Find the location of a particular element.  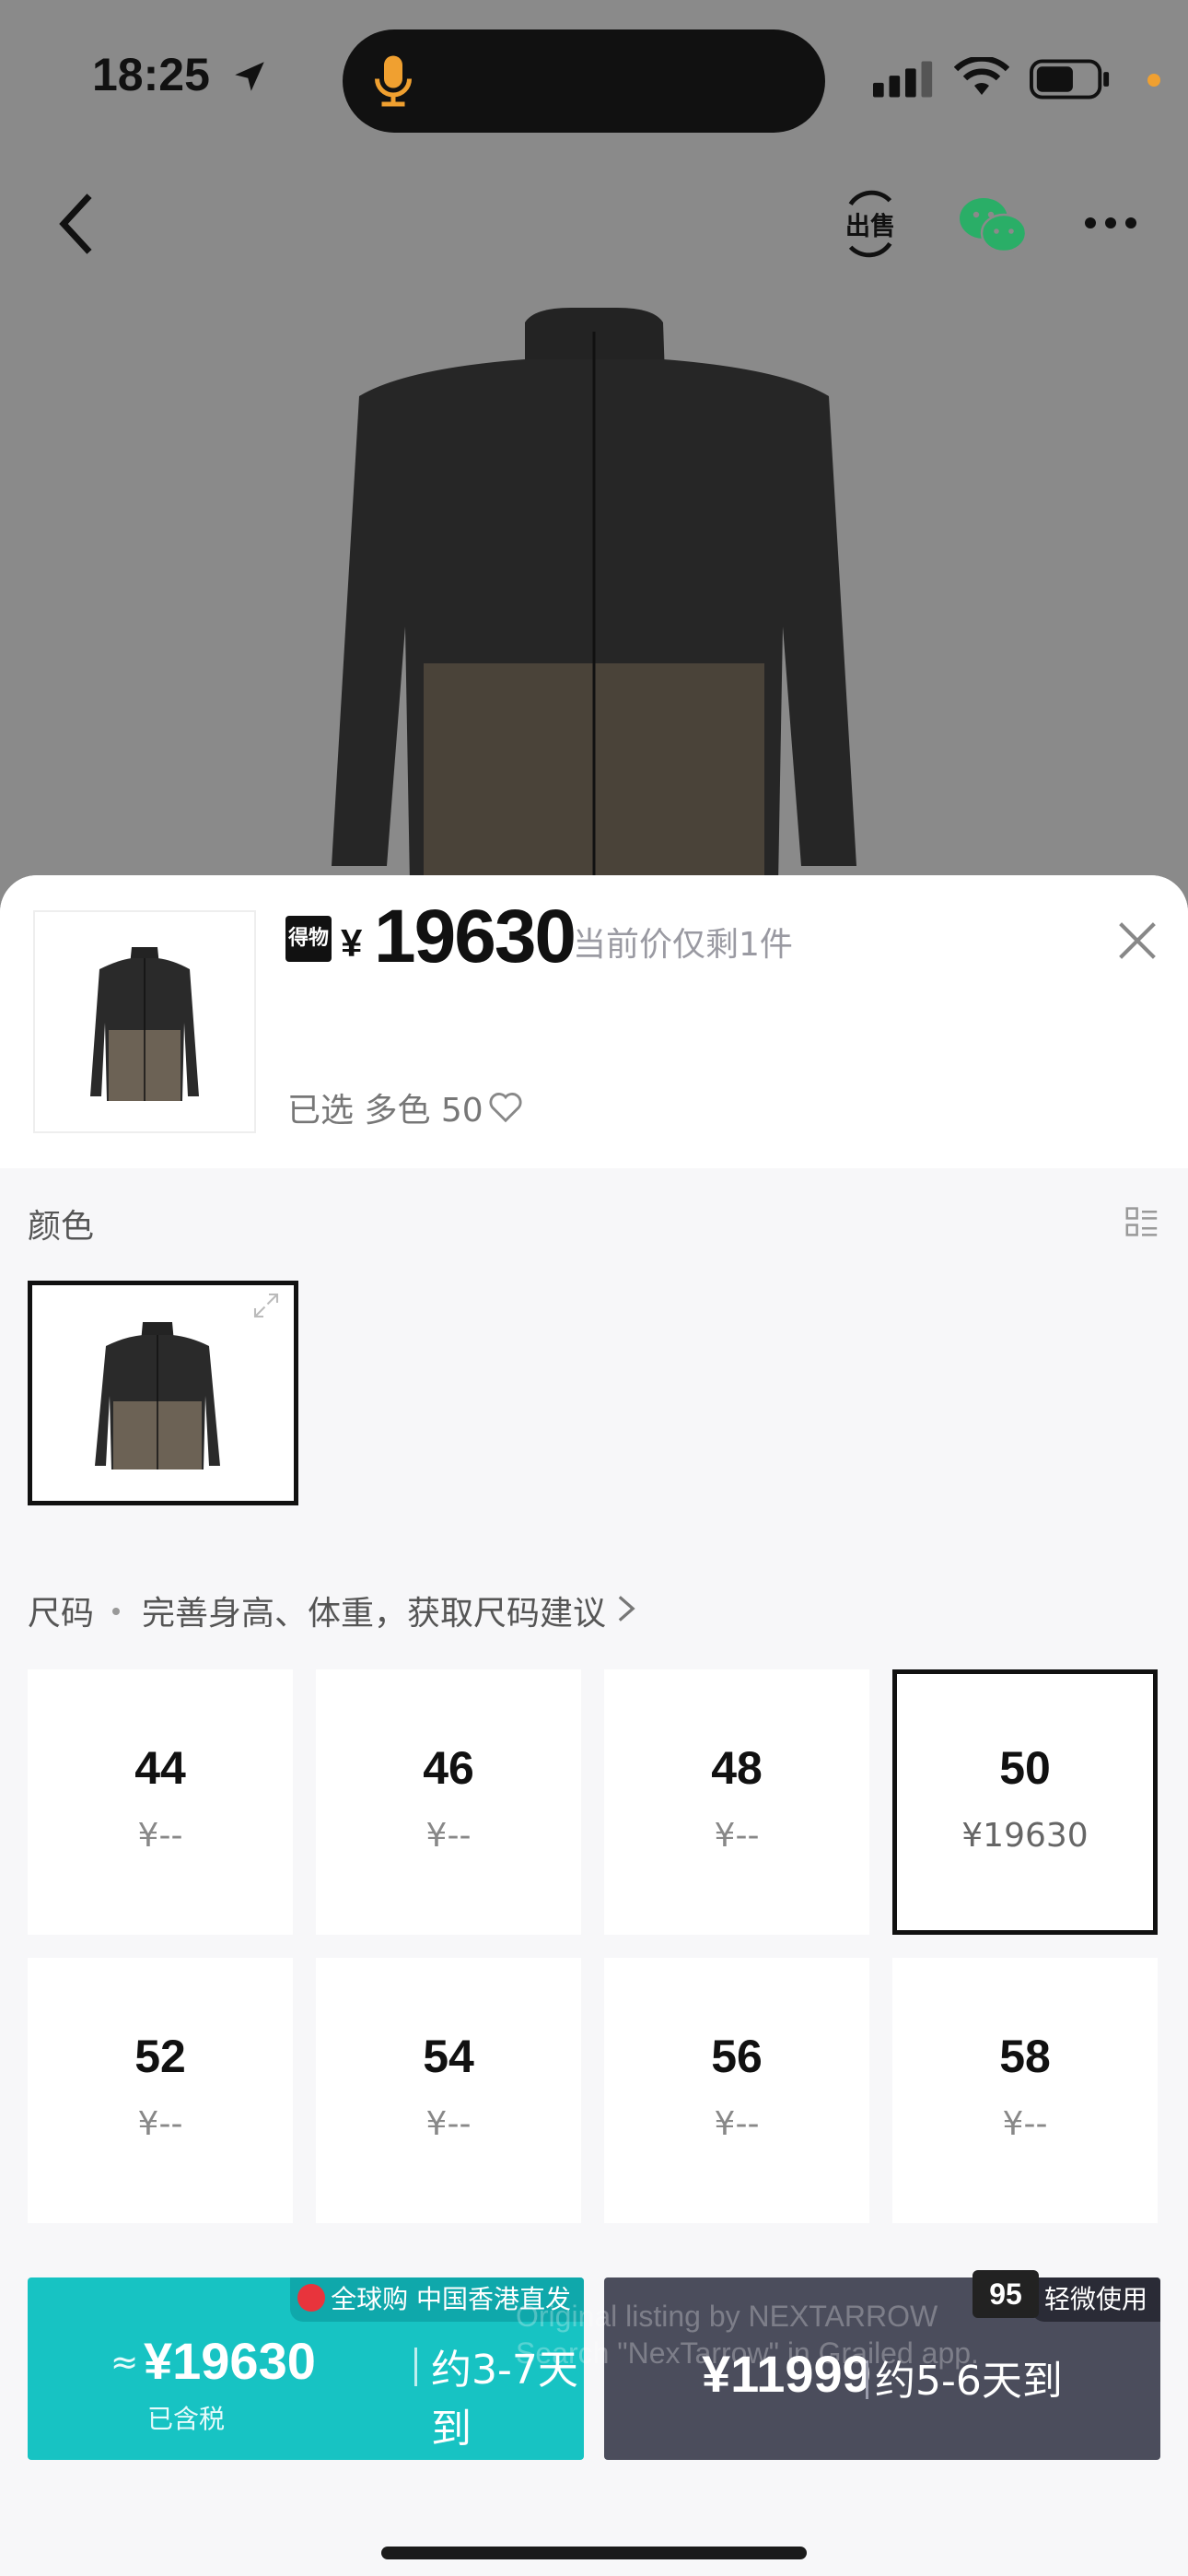

buy-new-button: 全球购 中国香港直发 ≈ ¥19630 约3-7天到 已含税 is located at coordinates (306, 2368).